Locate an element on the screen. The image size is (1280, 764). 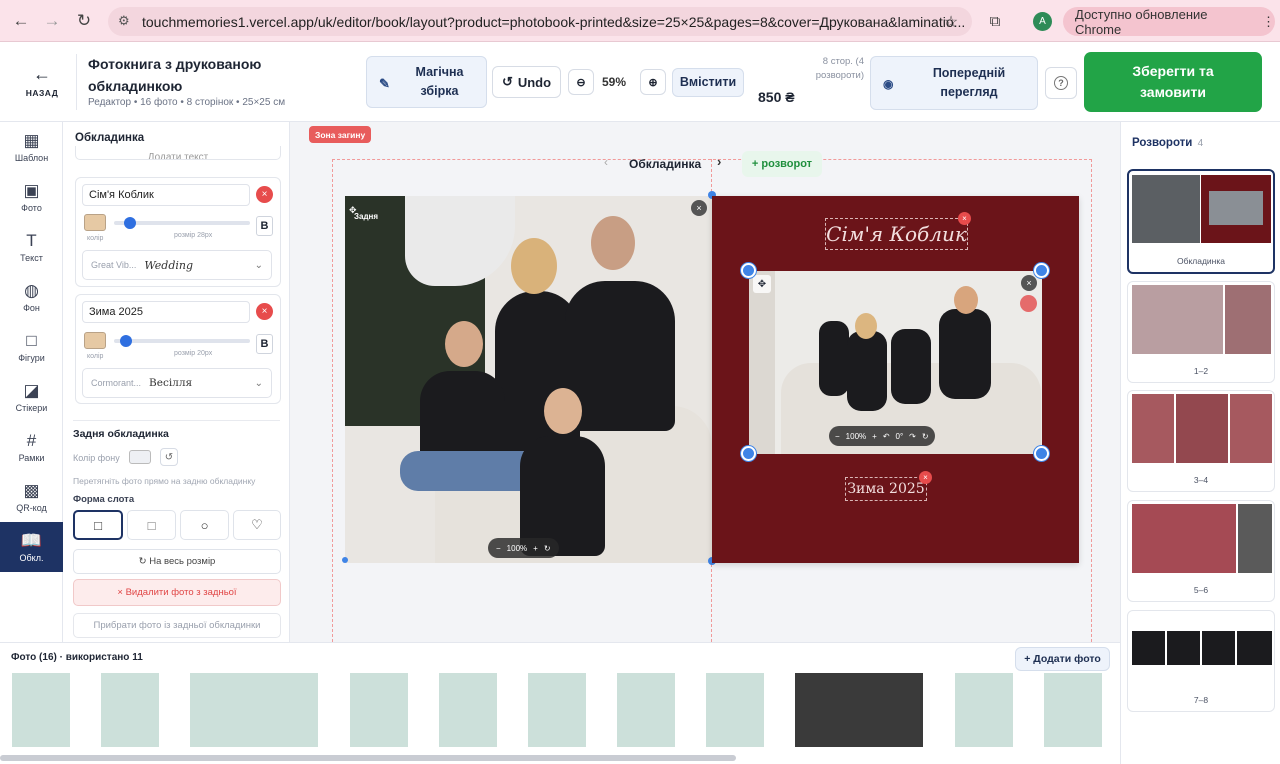
rail-item-qr: ▩ QR-код is located at coordinates (31, 497).